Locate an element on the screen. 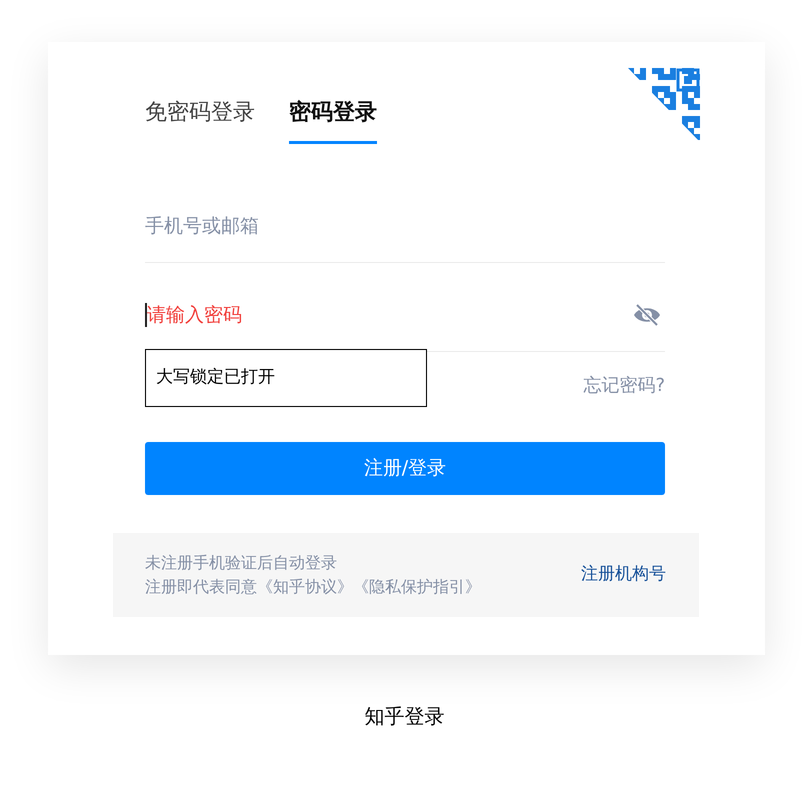 This screenshot has height=793, width=809. password-field: 请输入密码 is located at coordinates (390, 315).